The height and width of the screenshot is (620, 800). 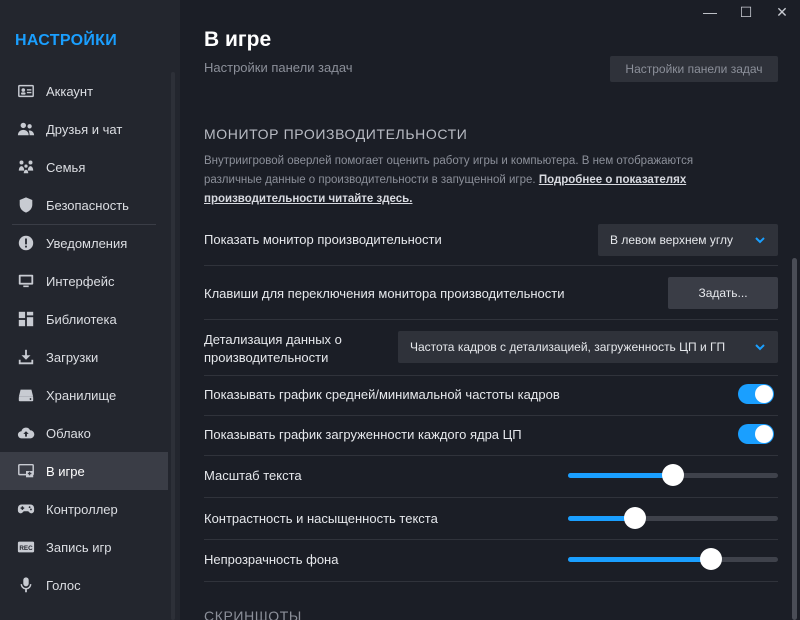 What do you see at coordinates (173, 346) in the screenshot?
I see `sidebar-scrollbar` at bounding box center [173, 346].